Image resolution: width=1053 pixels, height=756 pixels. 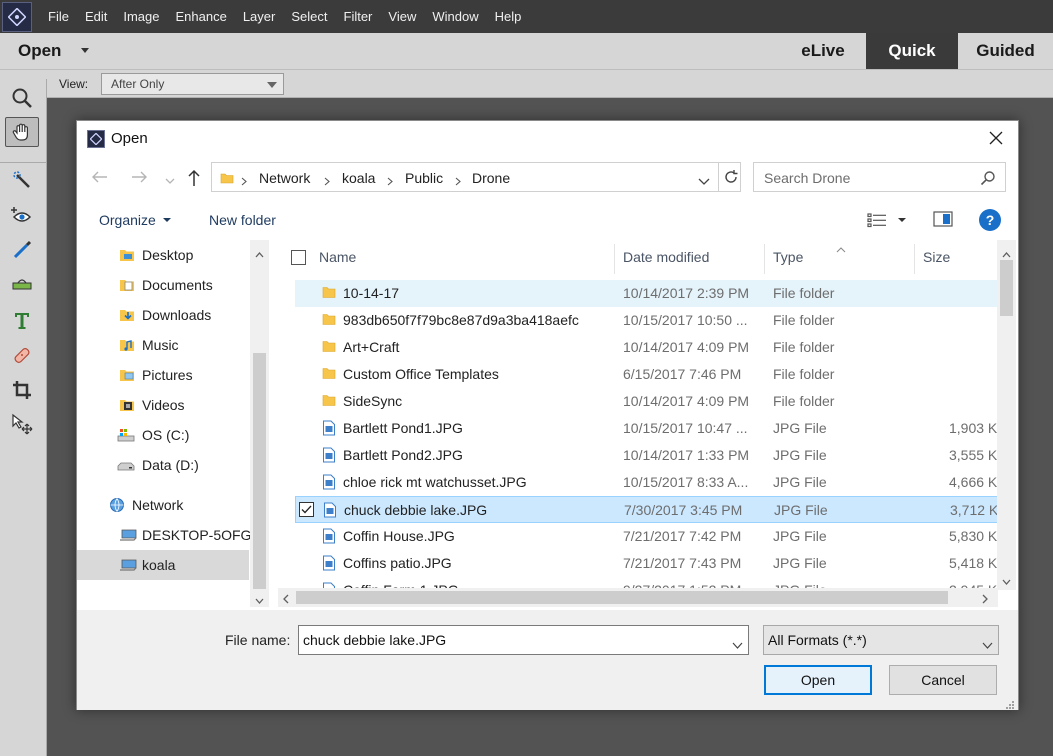 I want to click on sidebar-item-desktop-5ofg3: DESKTOP-5OFG3, so click(x=168, y=535).